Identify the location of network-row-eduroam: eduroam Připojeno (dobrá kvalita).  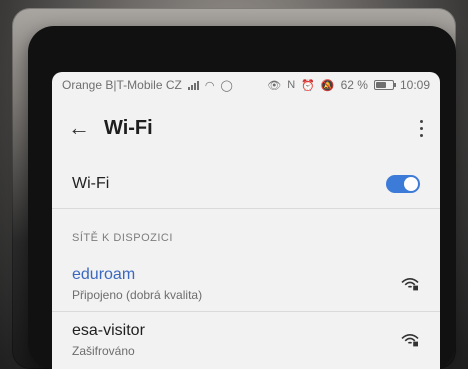
(246, 284).